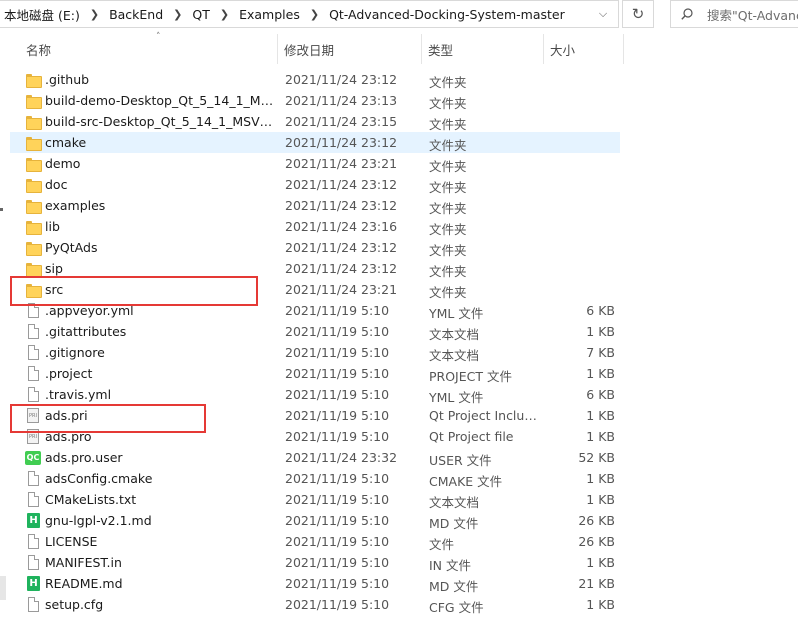 The image size is (798, 644). Describe the element at coordinates (341, 121) in the screenshot. I see `file-date: 2021/11/24 23:15` at that location.